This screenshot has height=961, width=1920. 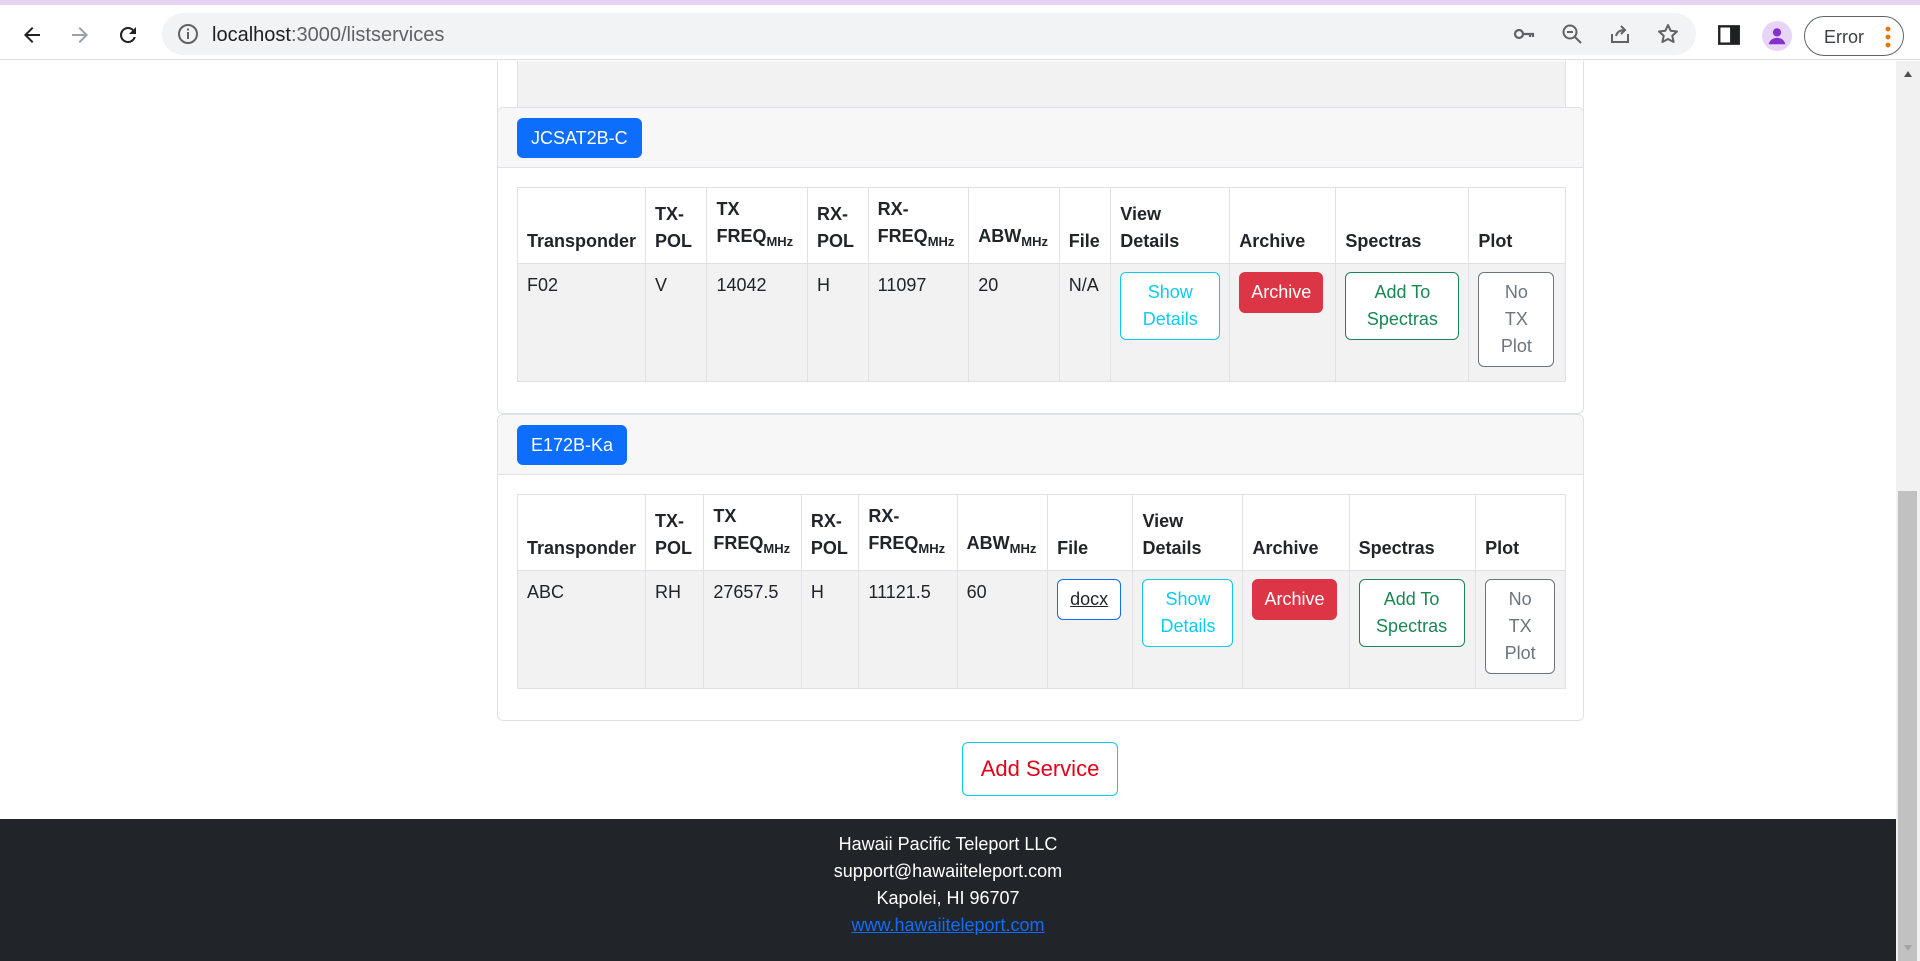 I want to click on footer-company: Hawaii Pacific Teleport LLC, so click(x=948, y=844).